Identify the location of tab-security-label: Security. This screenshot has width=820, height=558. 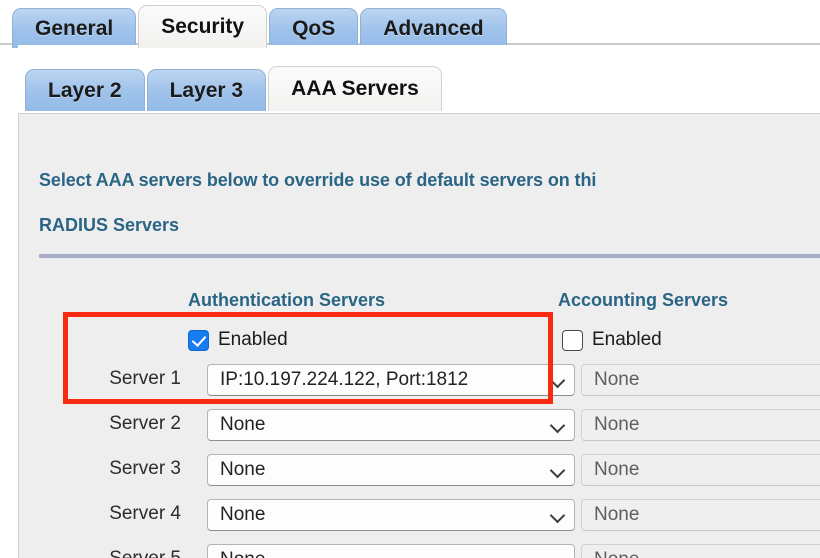
(203, 26).